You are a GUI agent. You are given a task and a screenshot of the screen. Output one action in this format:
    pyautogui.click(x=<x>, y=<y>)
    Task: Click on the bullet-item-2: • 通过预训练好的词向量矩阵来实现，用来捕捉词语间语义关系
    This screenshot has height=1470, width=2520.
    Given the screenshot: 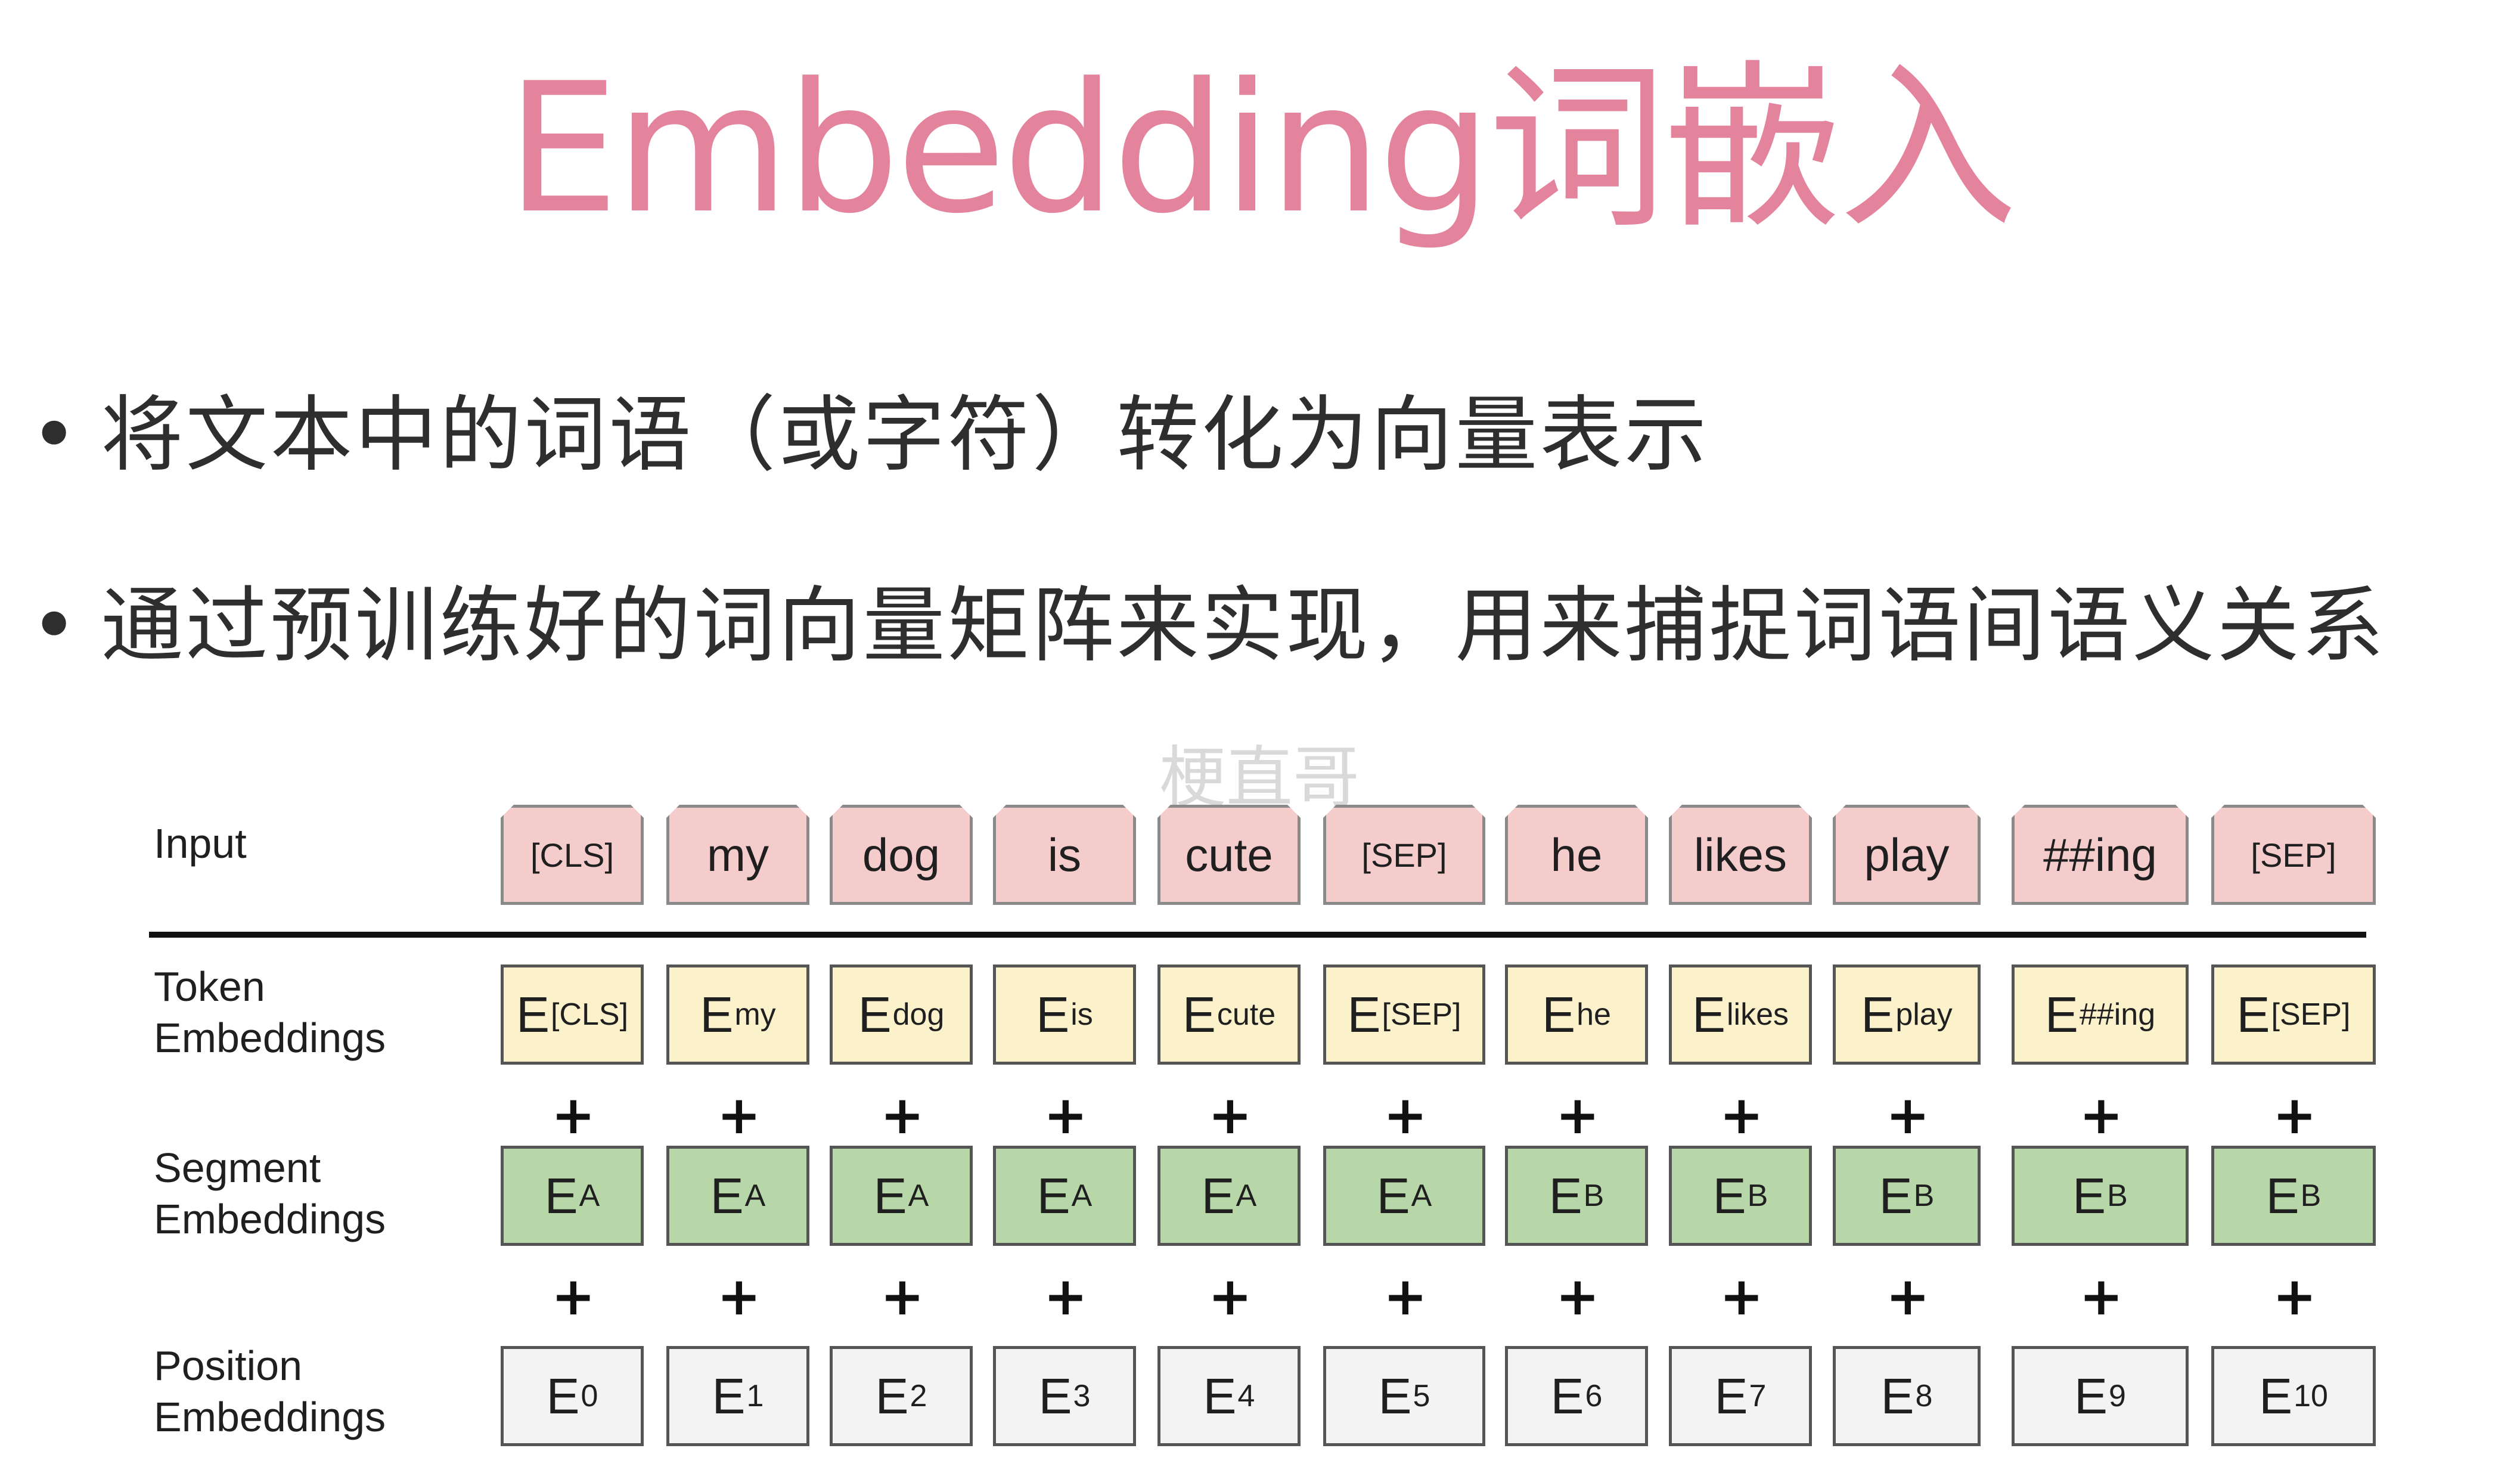 What is the action you would take?
    pyautogui.click(x=1208, y=626)
    